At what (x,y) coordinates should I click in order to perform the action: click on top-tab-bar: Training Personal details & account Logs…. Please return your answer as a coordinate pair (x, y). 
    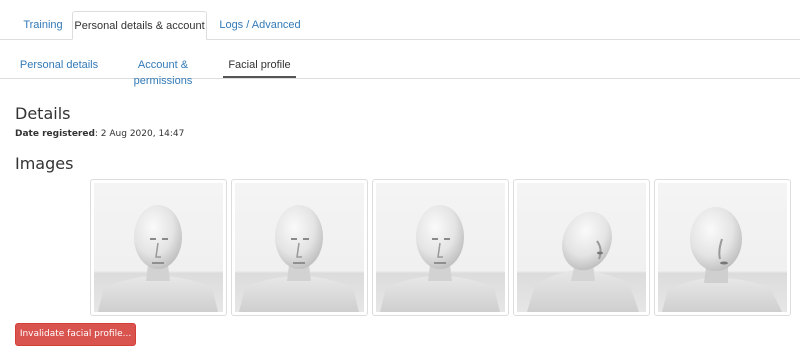
    Looking at the image, I should click on (400, 20).